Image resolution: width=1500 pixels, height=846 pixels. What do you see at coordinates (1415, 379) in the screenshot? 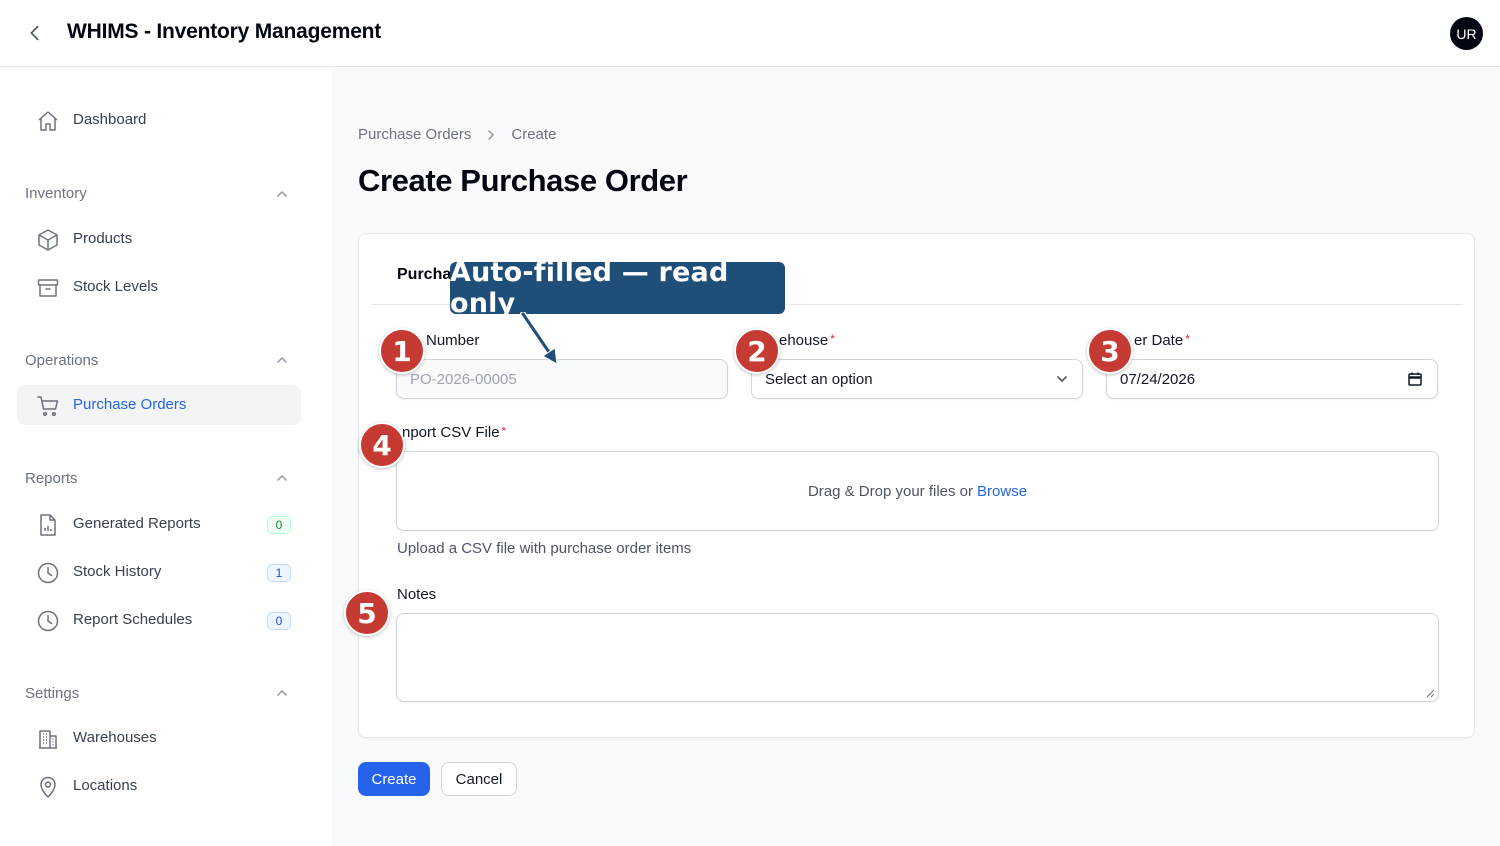
I see `calendar-icon` at bounding box center [1415, 379].